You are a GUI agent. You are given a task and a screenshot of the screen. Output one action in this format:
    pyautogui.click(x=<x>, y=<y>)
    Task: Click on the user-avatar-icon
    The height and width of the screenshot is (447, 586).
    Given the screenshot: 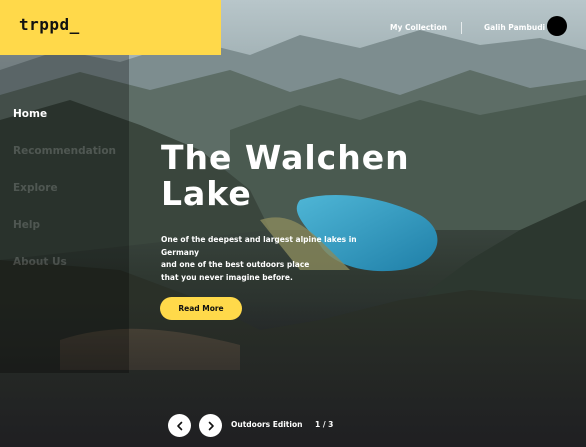 What is the action you would take?
    pyautogui.click(x=557, y=26)
    